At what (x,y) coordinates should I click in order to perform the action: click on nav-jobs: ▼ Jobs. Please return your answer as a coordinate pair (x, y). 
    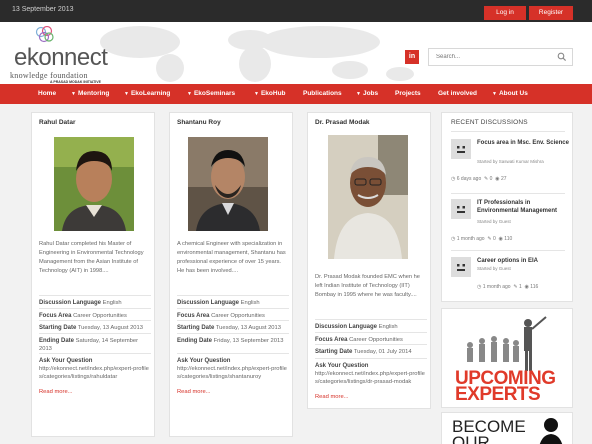
    Looking at the image, I should click on (367, 94).